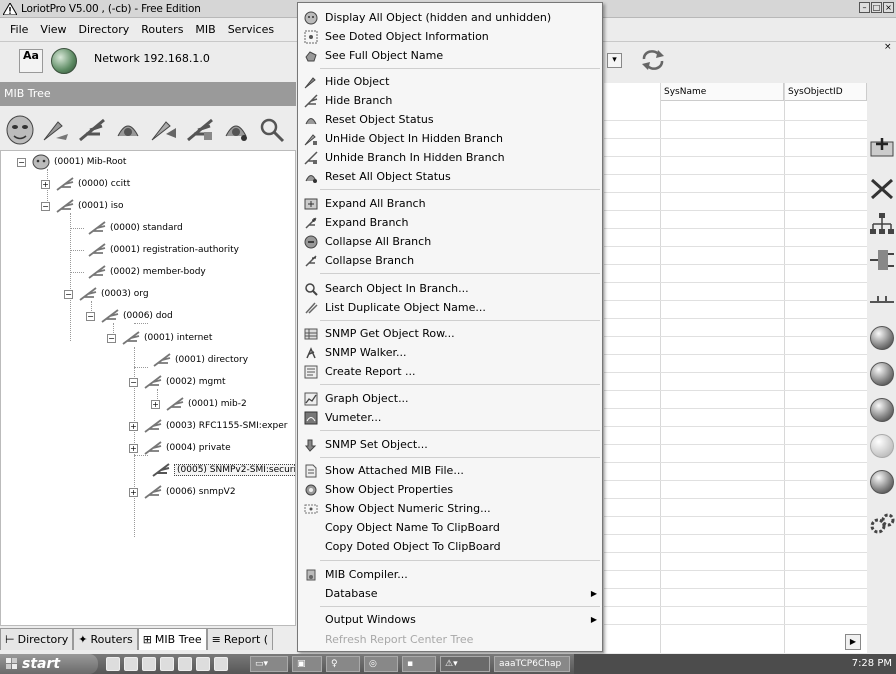 The image size is (896, 674). I want to click on refresh-icon, so click(653, 60).